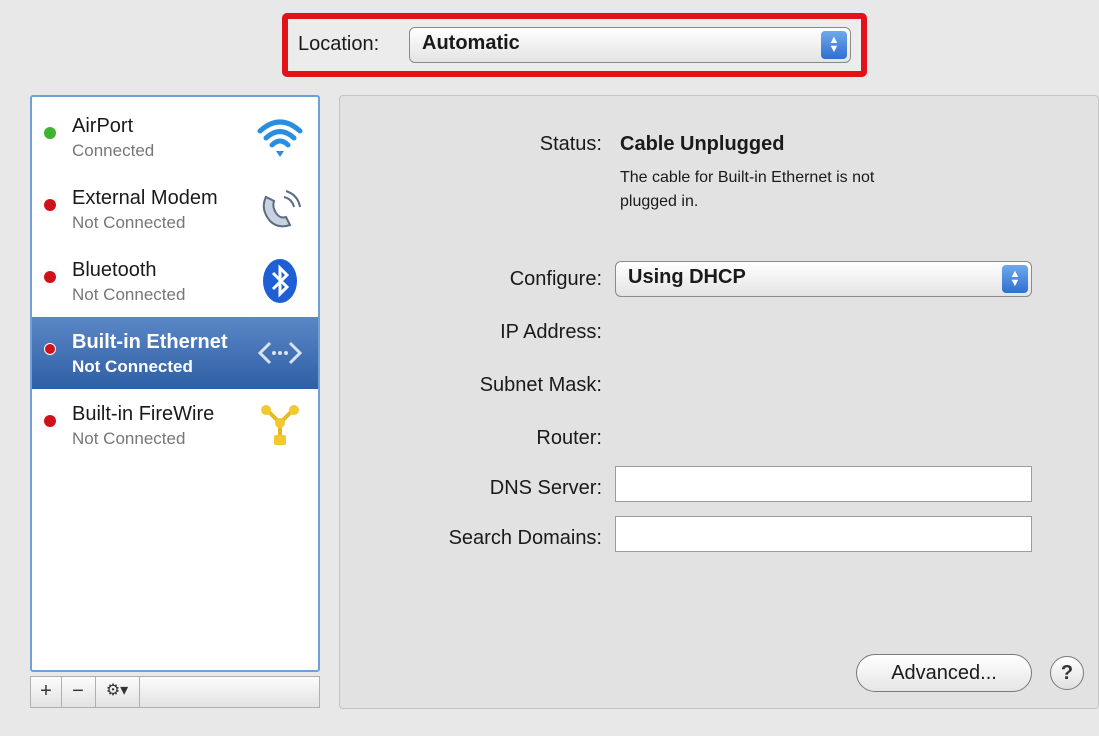 The height and width of the screenshot is (736, 1099). Describe the element at coordinates (113, 150) in the screenshot. I see `service-status: Connected` at that location.